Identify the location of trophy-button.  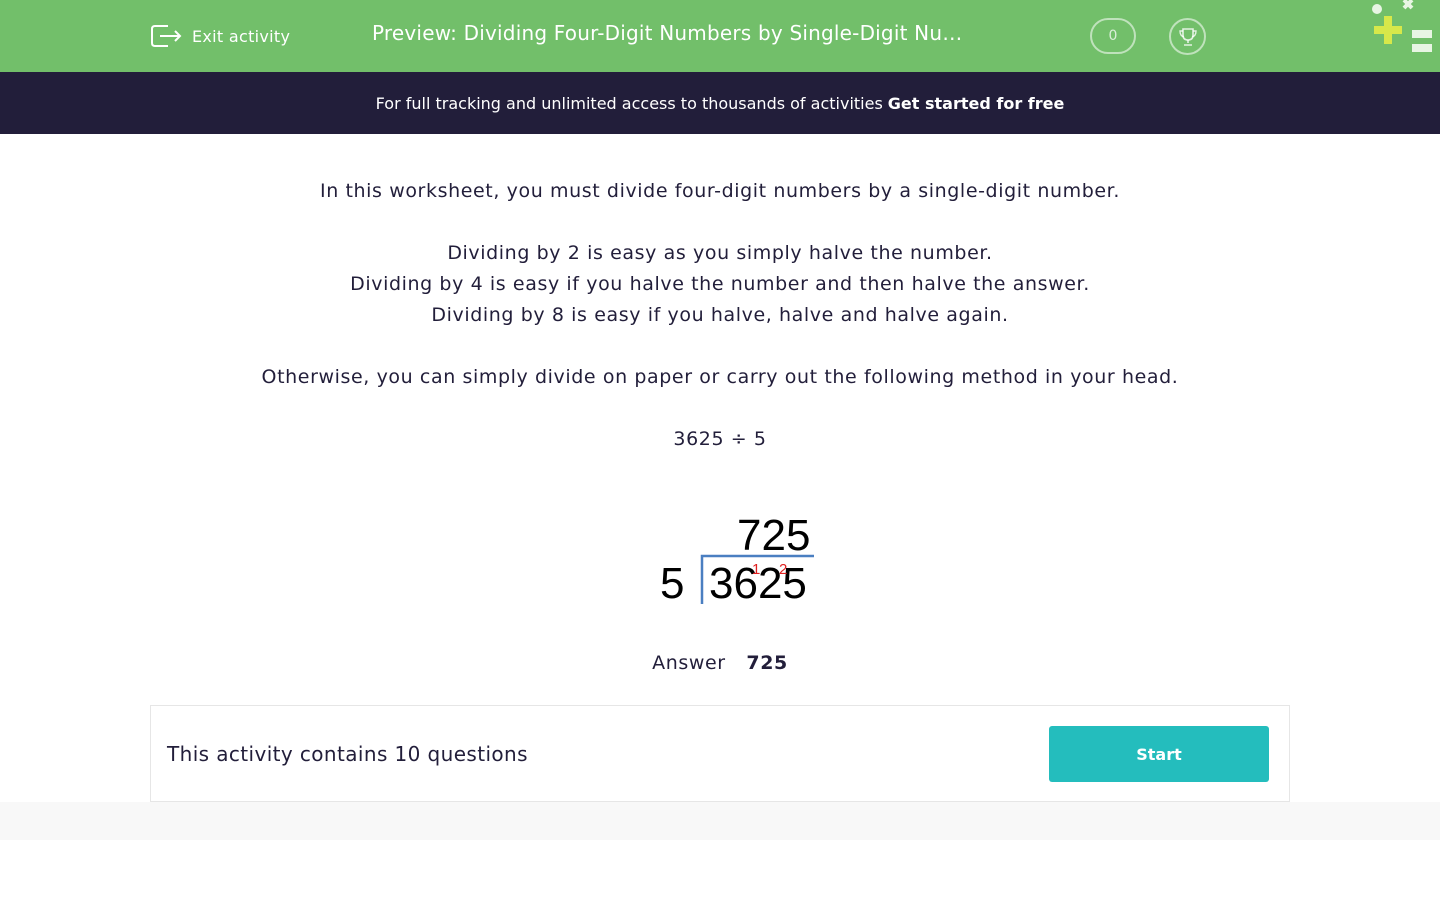
(1187, 36).